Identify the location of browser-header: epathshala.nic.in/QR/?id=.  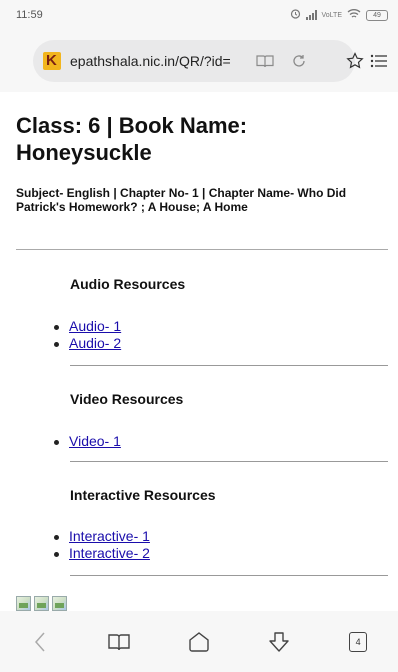
(199, 61).